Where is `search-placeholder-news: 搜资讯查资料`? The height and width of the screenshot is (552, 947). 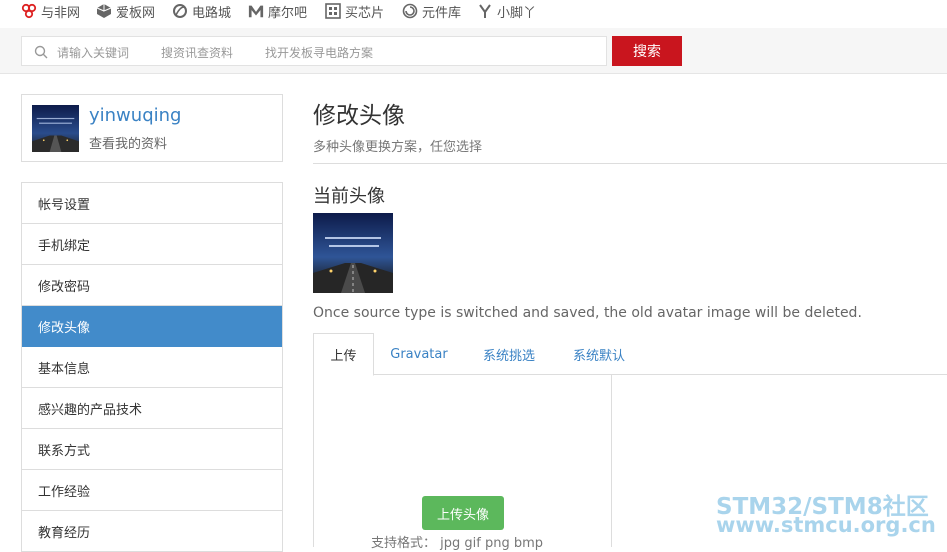
search-placeholder-news: 搜资讯查资料 is located at coordinates (197, 53).